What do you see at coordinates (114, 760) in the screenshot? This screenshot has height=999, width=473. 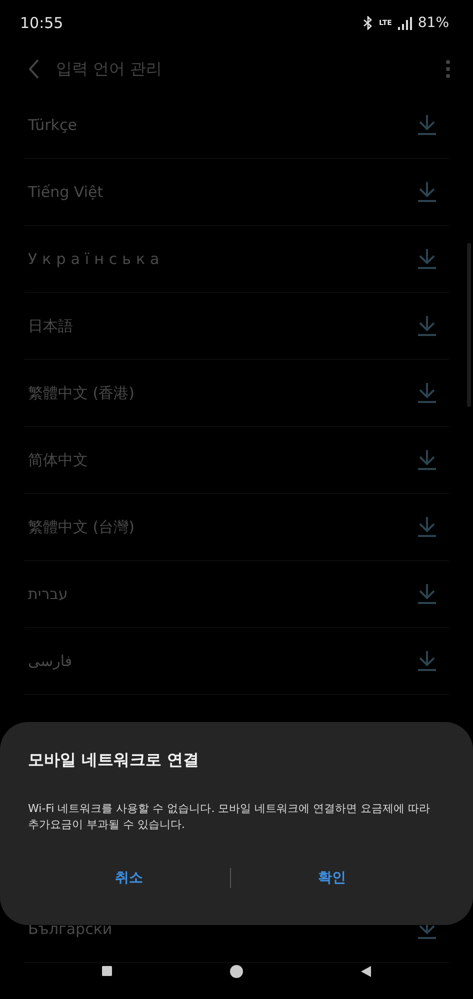 I see `dialog-title: 모바일 네트워크로 연결` at bounding box center [114, 760].